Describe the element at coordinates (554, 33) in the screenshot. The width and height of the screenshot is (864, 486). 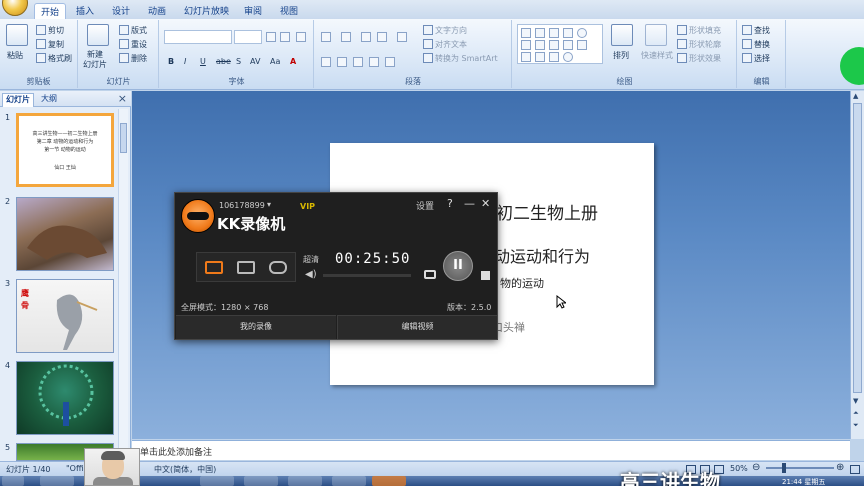
I see `line-shape-icon` at that location.